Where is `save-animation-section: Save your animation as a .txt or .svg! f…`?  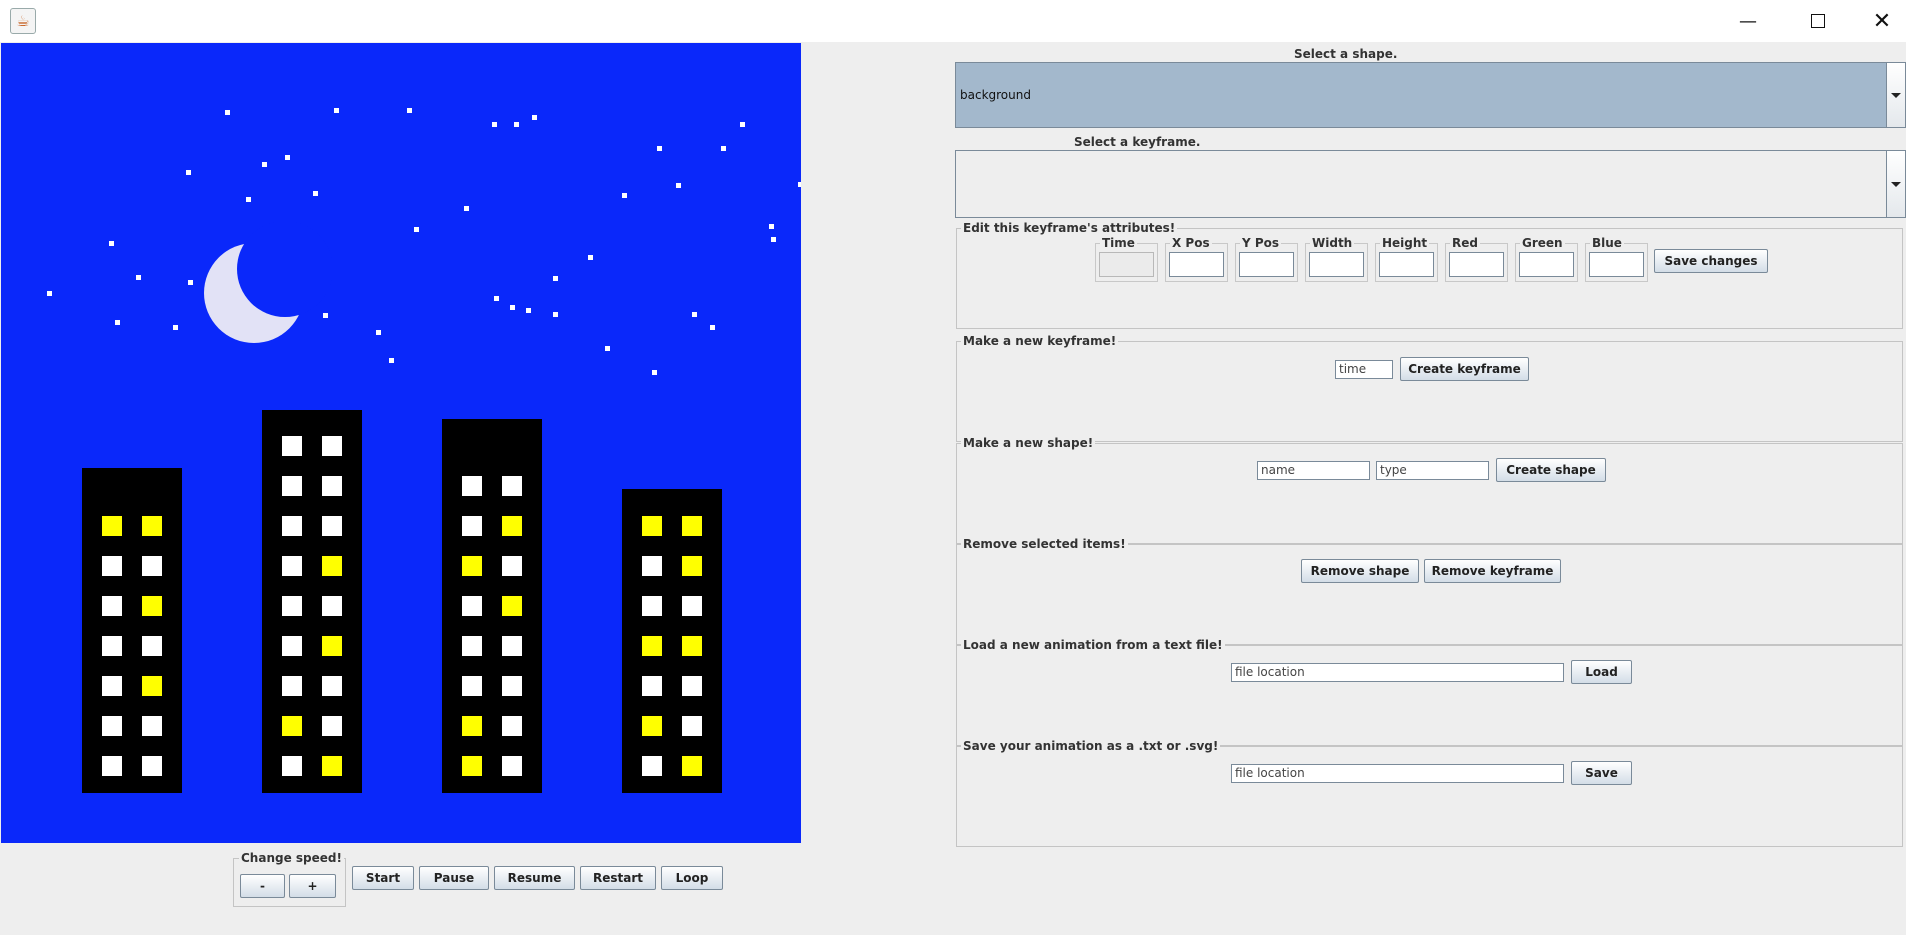 save-animation-section: Save your animation as a .txt or .svg! f… is located at coordinates (1429, 793).